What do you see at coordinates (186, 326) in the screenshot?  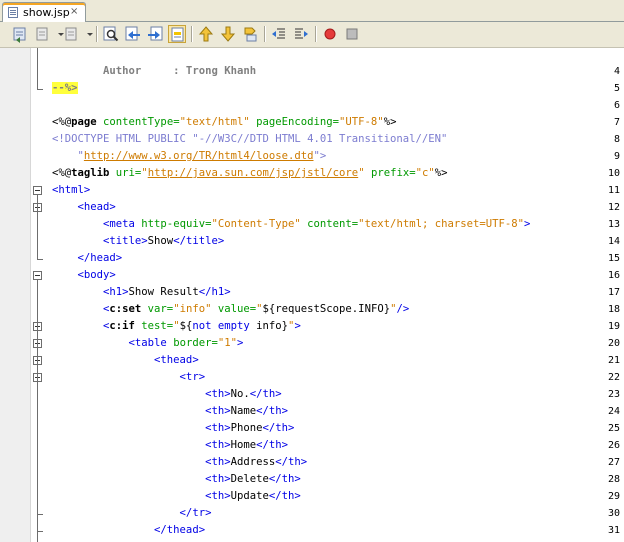 I see `code-token: ${` at bounding box center [186, 326].